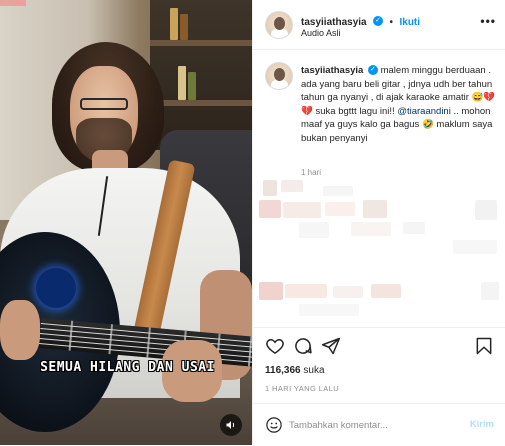 Image resolution: width=505 pixels, height=446 pixels. What do you see at coordinates (321, 33) in the screenshot?
I see `audio-label: Audio Asli` at bounding box center [321, 33].